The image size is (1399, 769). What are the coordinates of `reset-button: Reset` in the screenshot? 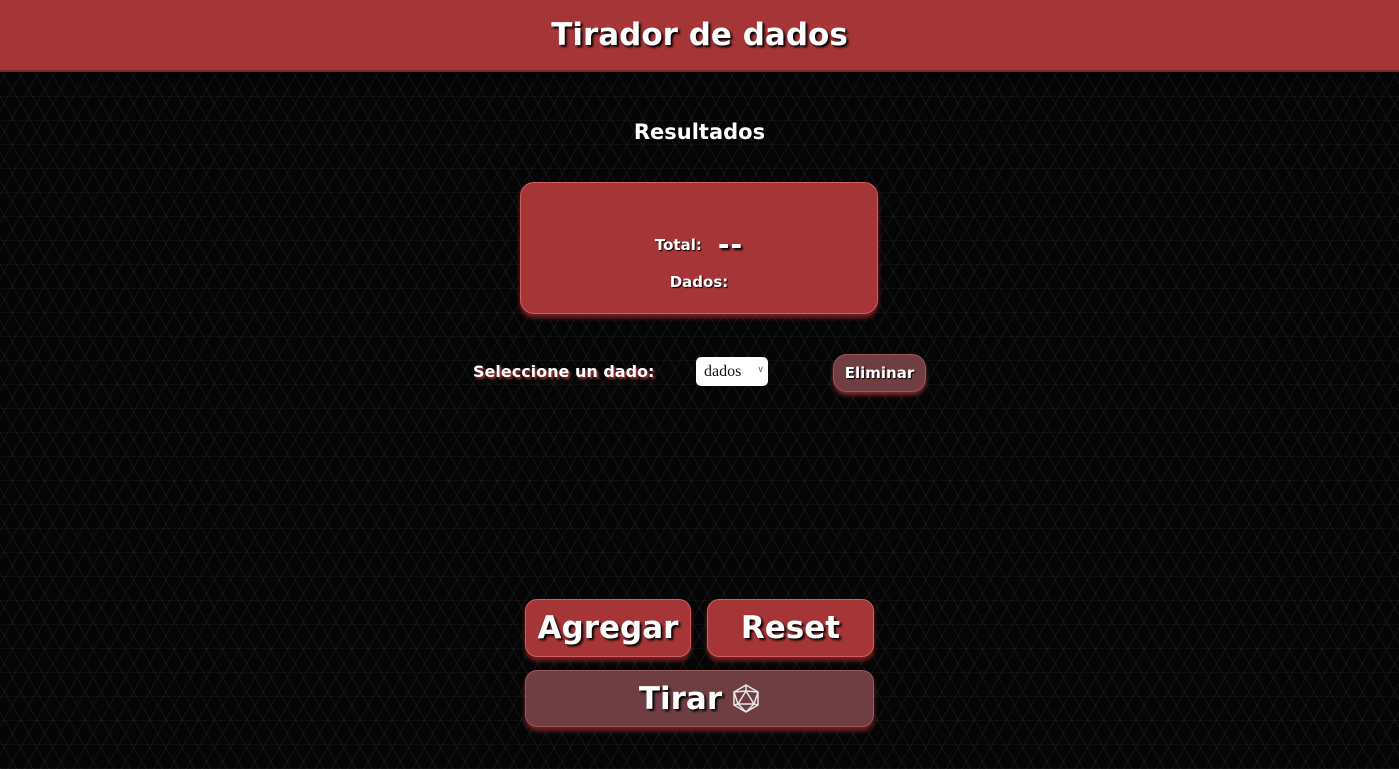 It's located at (790, 628).